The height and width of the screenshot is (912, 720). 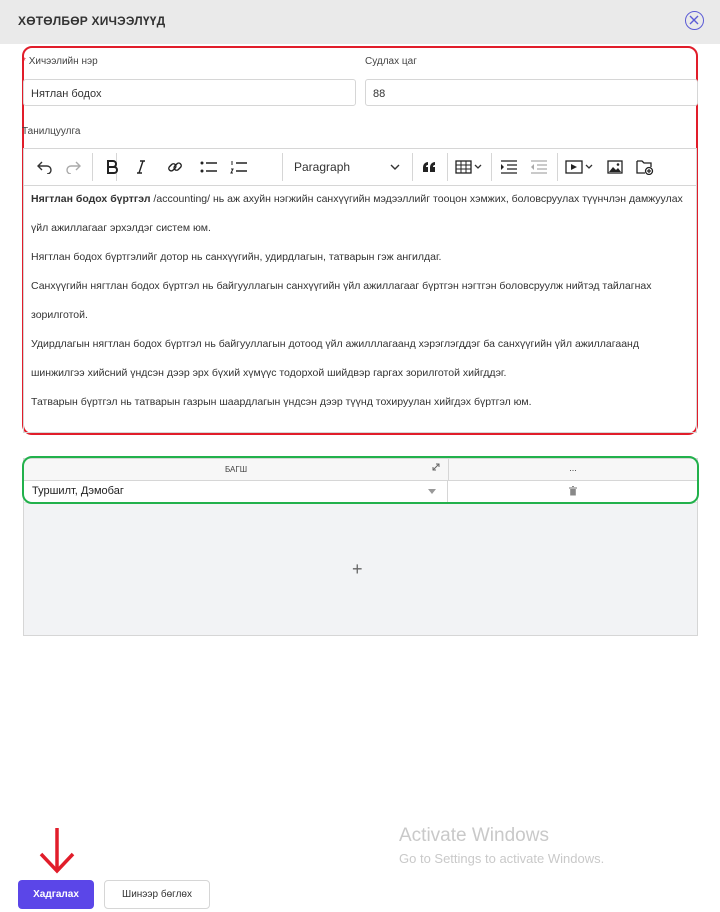 What do you see at coordinates (615, 167) in the screenshot?
I see `image-icon` at bounding box center [615, 167].